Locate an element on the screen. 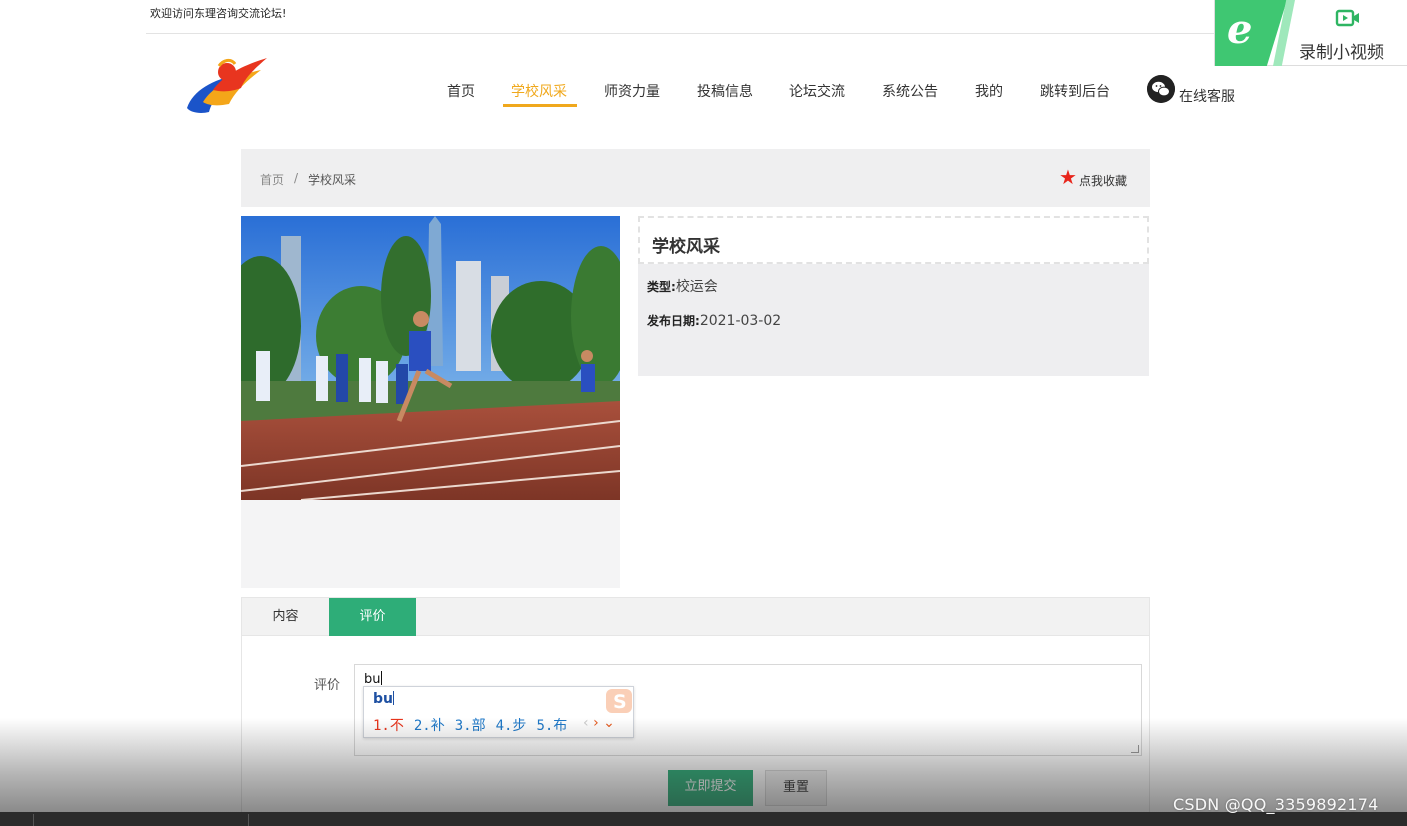  record-video-label: 录制小视频 is located at coordinates (1341, 53).